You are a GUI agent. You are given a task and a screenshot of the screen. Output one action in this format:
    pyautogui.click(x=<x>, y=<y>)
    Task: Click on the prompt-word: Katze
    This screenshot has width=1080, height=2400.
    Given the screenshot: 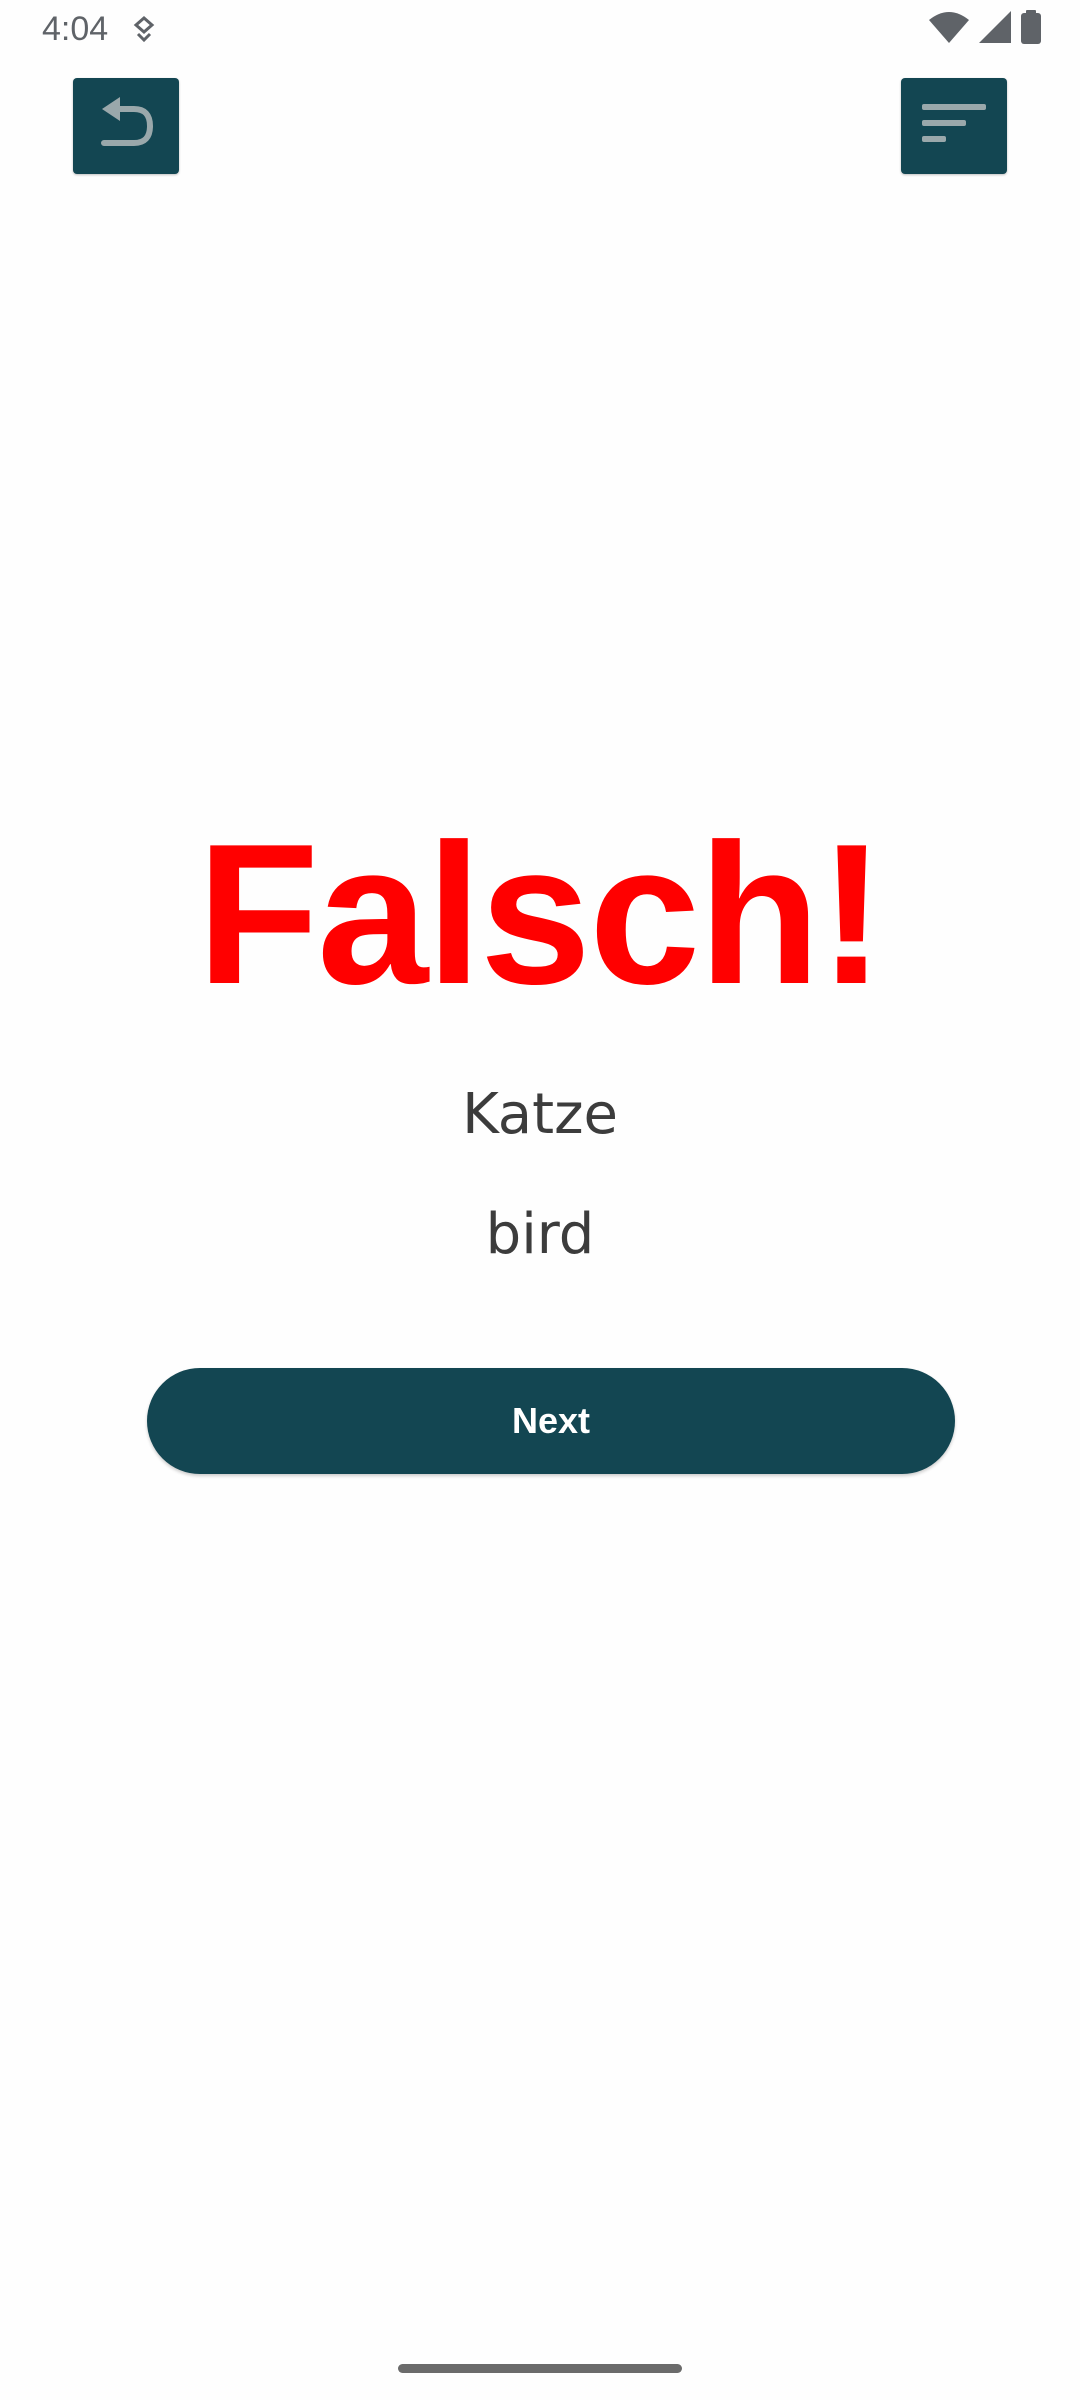 What is the action you would take?
    pyautogui.click(x=540, y=1114)
    